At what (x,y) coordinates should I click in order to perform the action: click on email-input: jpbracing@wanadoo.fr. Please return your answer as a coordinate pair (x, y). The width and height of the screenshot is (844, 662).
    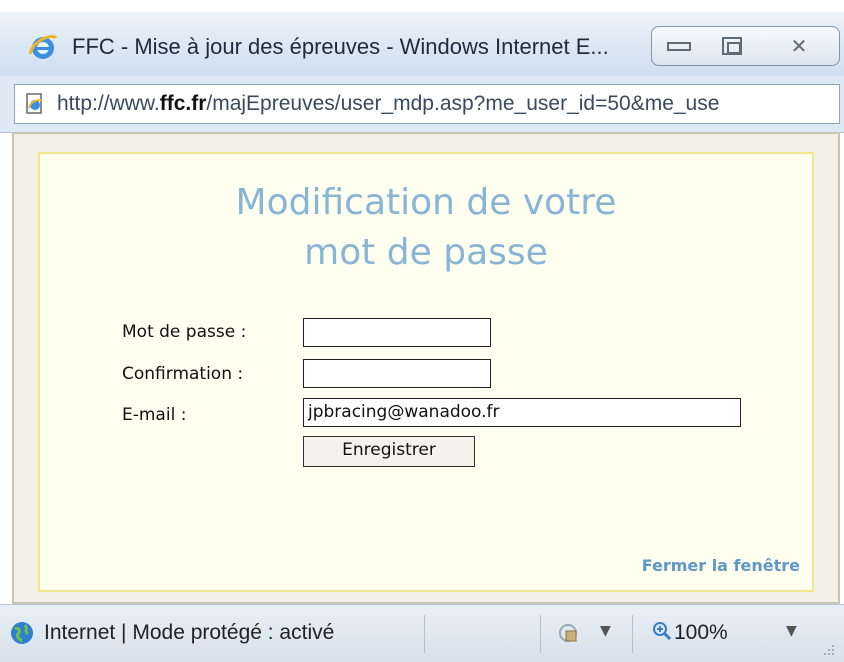
    Looking at the image, I should click on (522, 412).